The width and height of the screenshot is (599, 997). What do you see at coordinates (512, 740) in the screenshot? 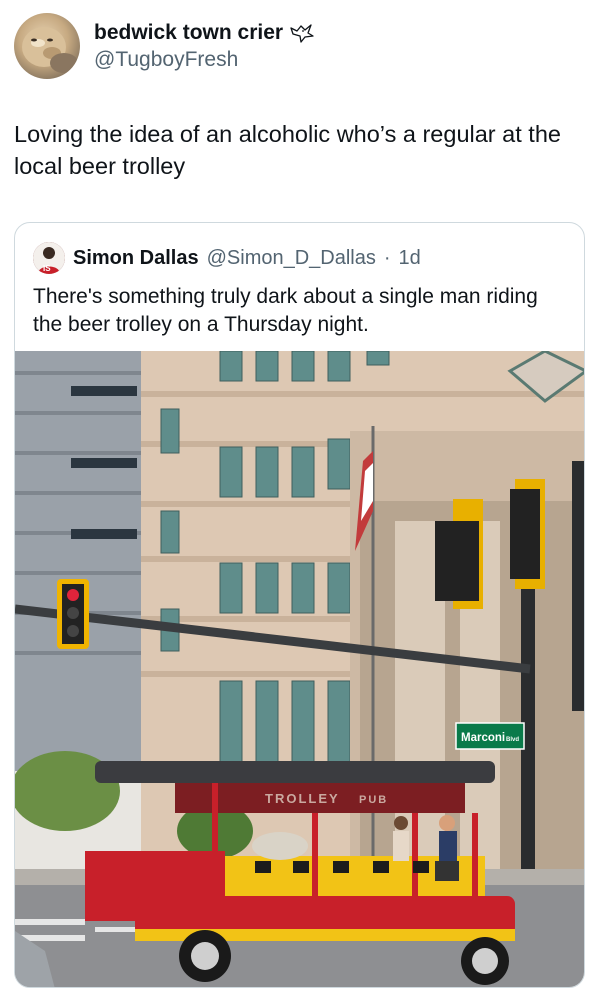
I see `street-sign-suffix: Blvd` at bounding box center [512, 740].